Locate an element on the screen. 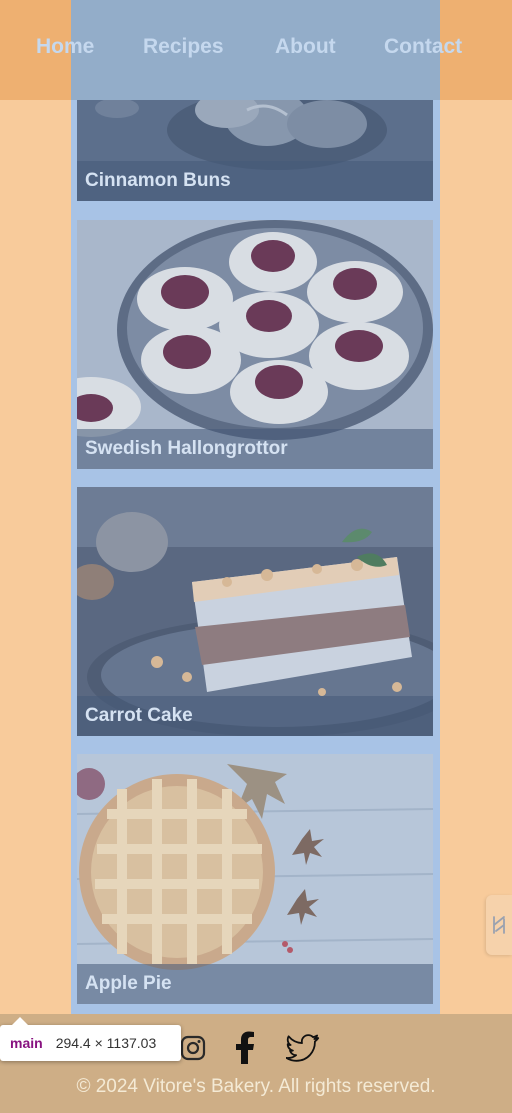 The image size is (512, 1113). social-links is located at coordinates (250, 1048).